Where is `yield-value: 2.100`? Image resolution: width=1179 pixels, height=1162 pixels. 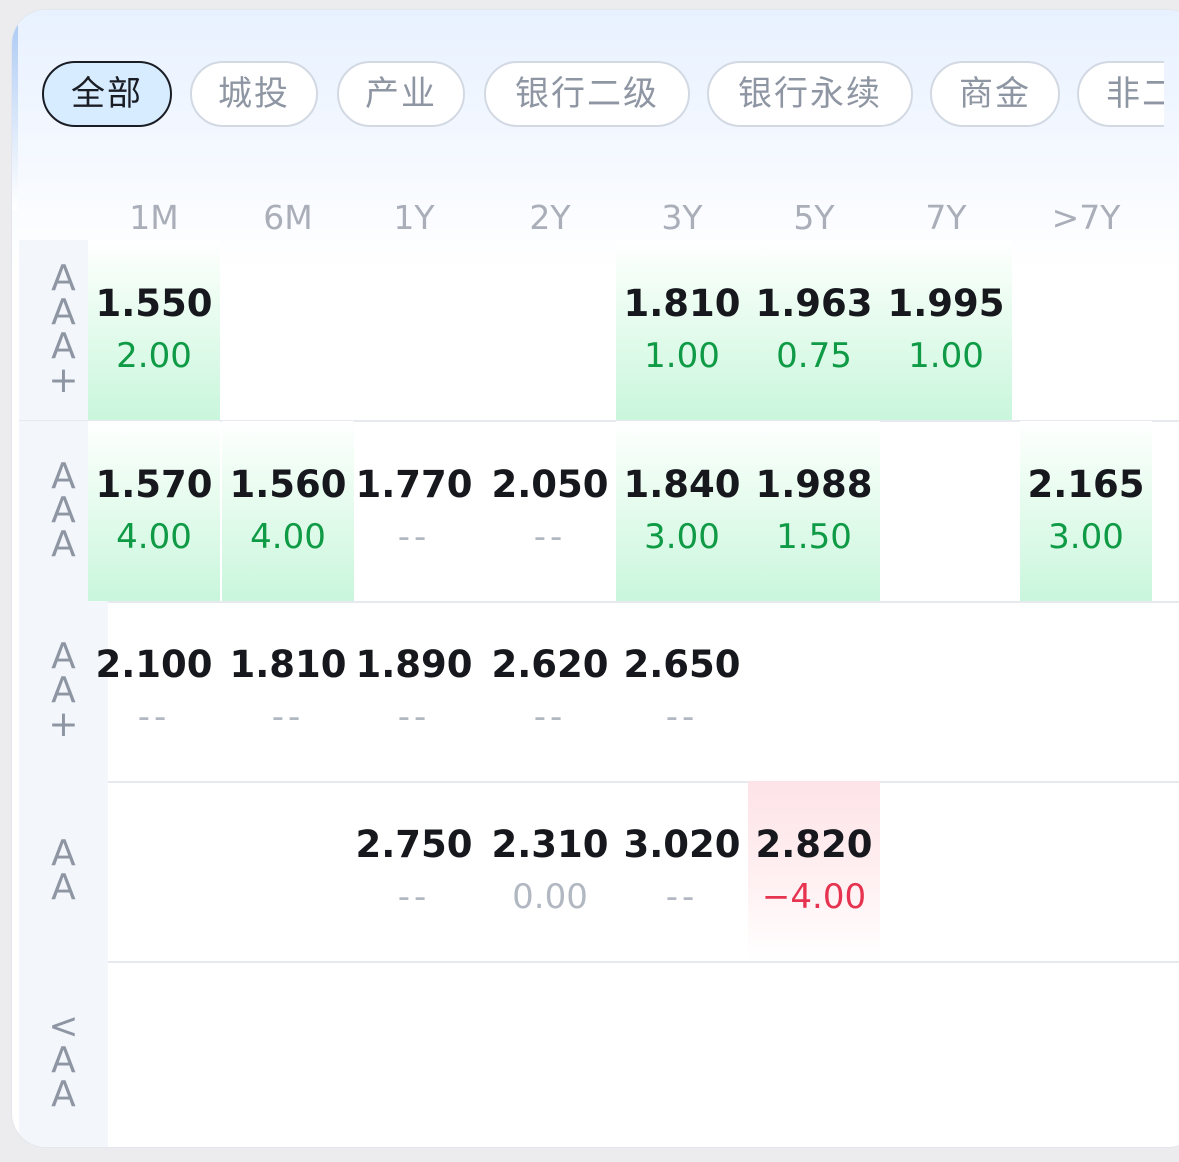
yield-value: 2.100 is located at coordinates (154, 664).